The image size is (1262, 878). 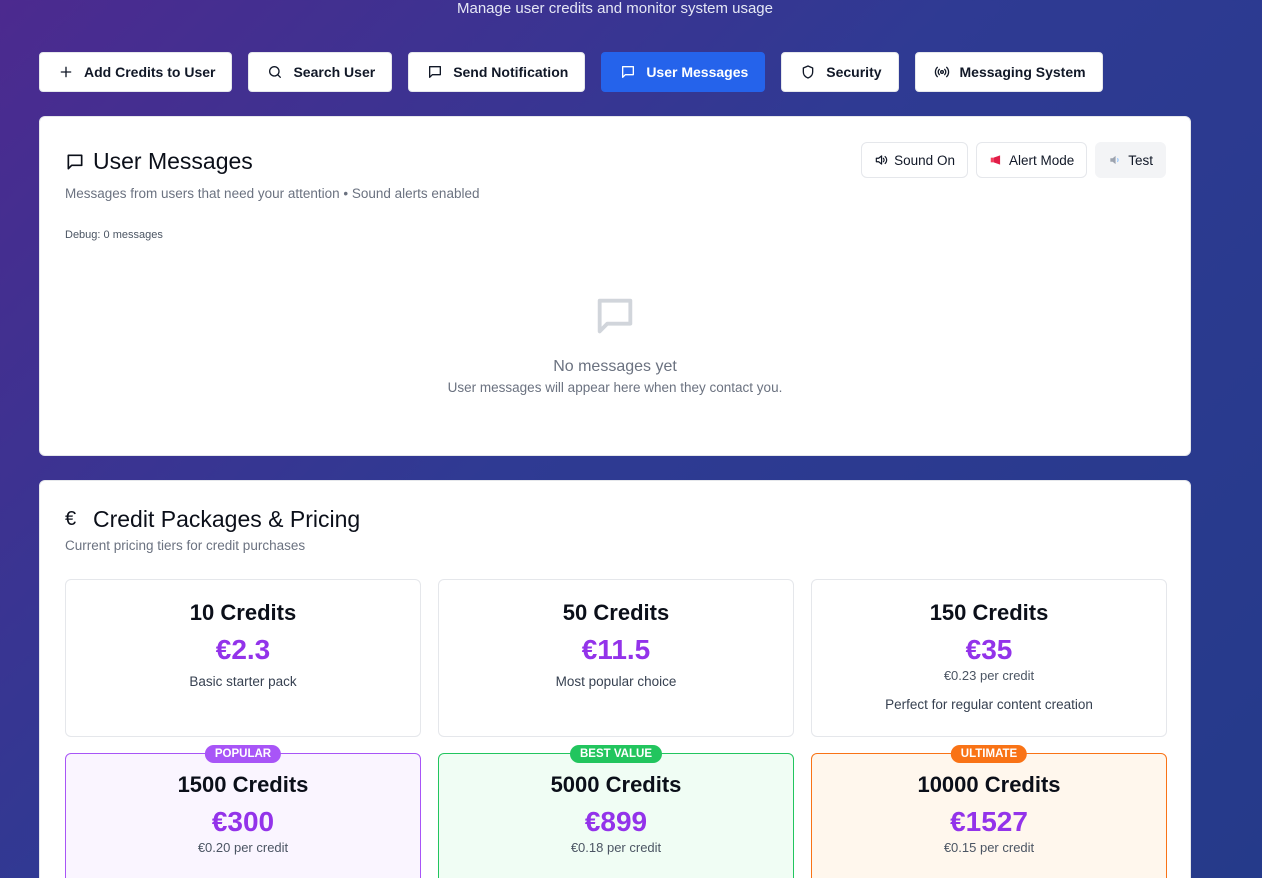 What do you see at coordinates (71, 519) in the screenshot?
I see `euro-icon: €` at bounding box center [71, 519].